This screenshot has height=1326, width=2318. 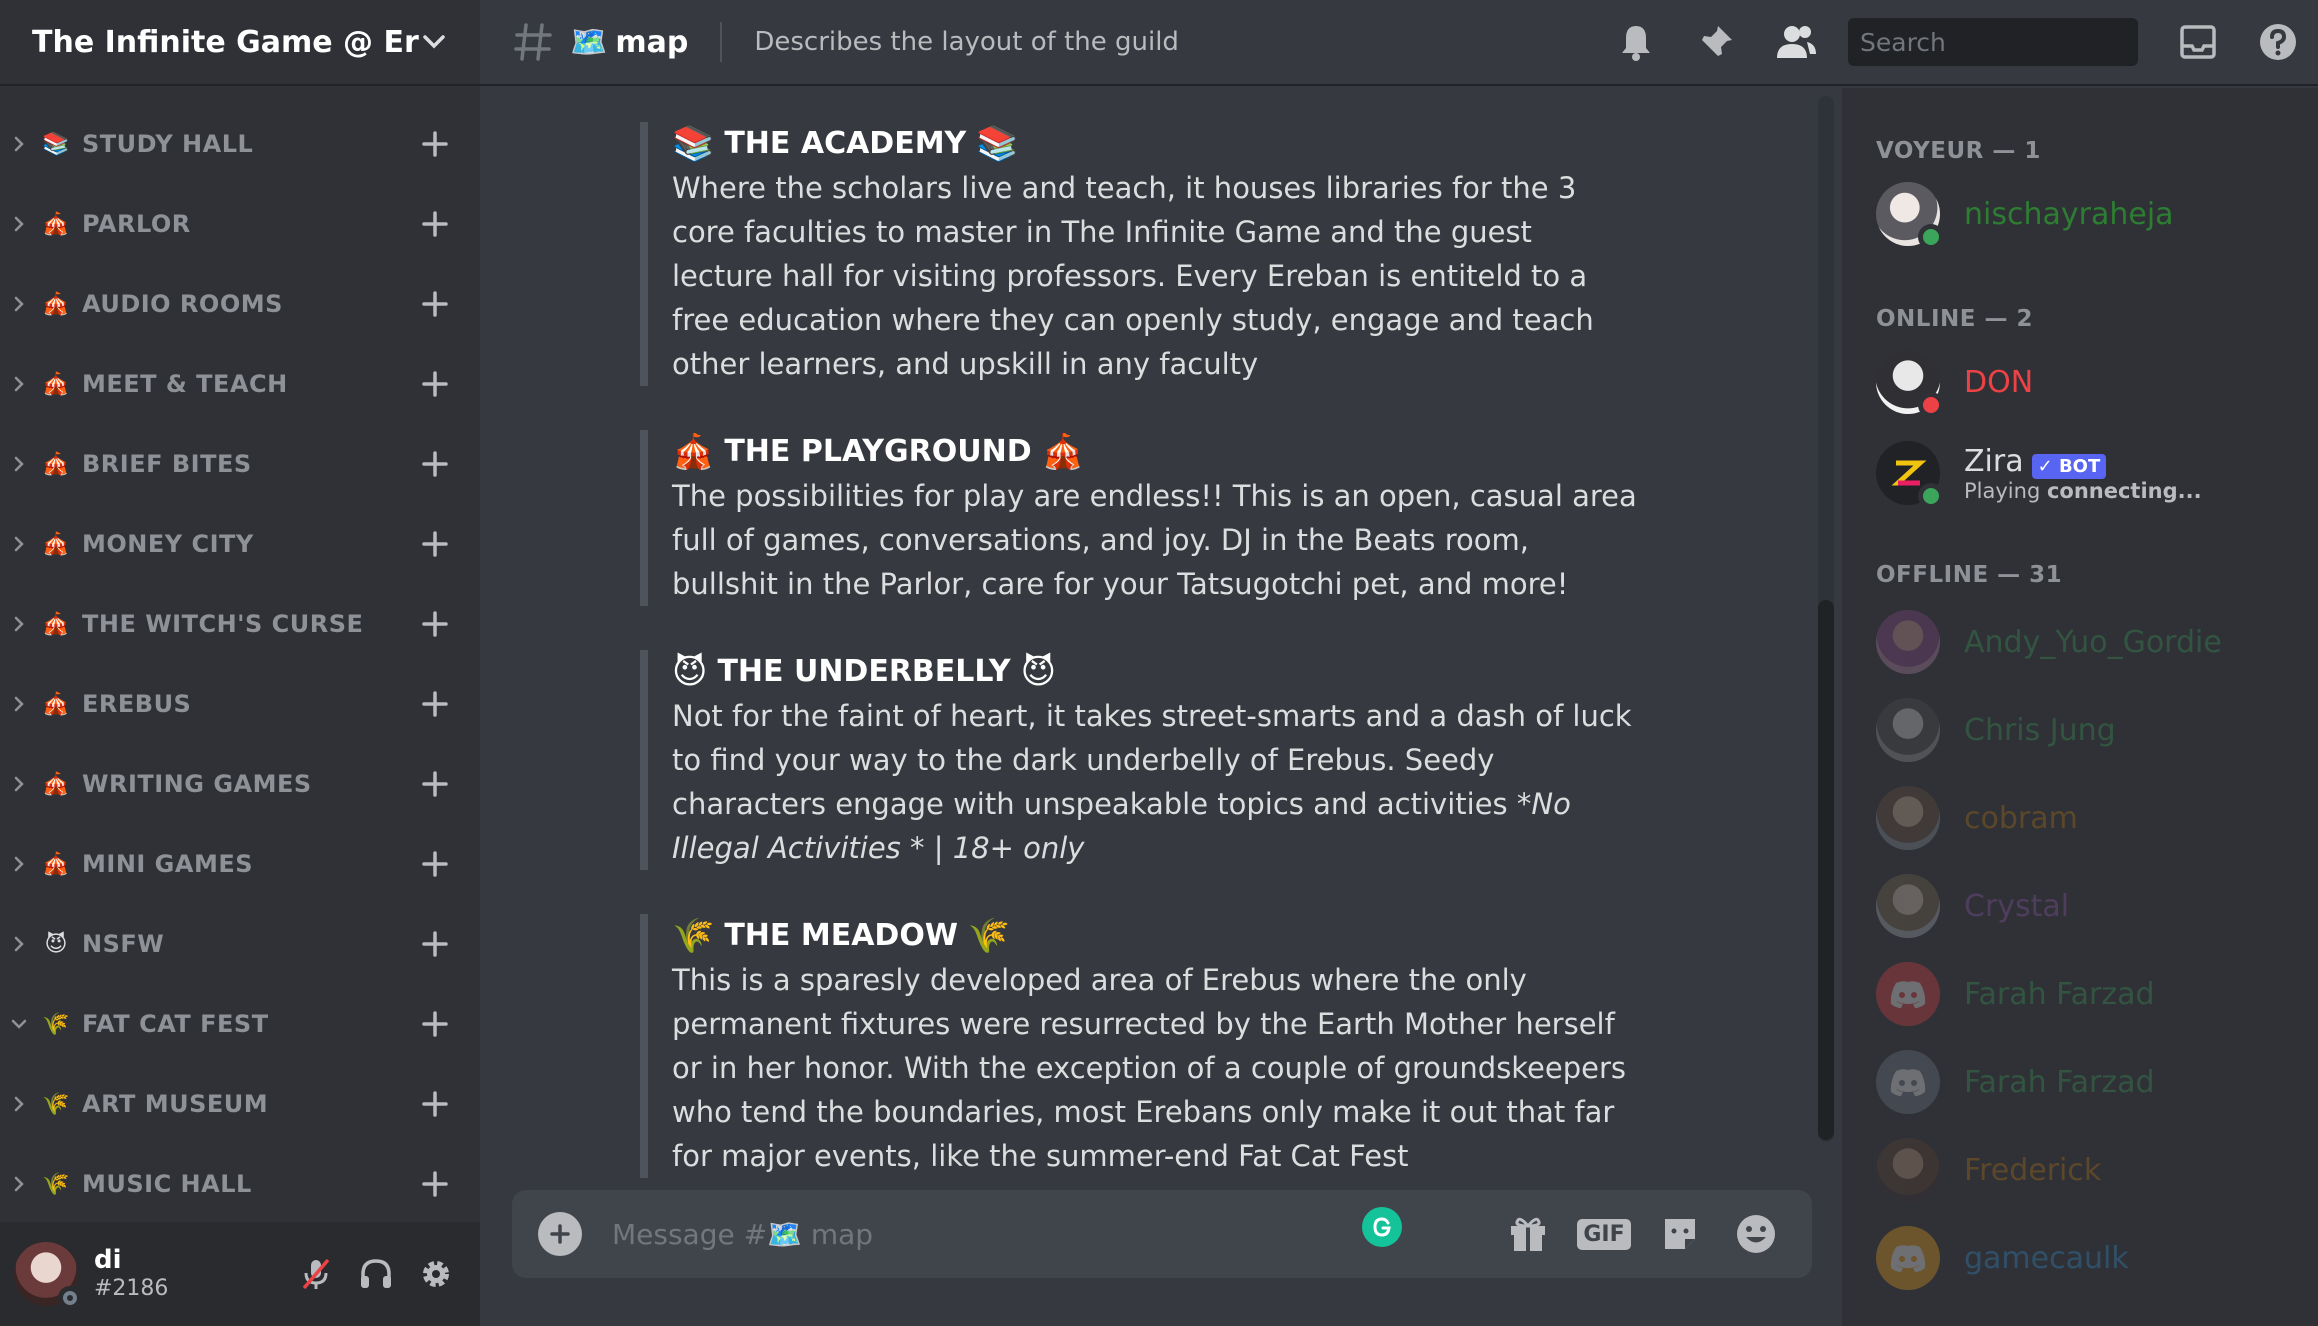 What do you see at coordinates (2086, 642) in the screenshot?
I see `member-item: Andy_Yuo_Gordie` at bounding box center [2086, 642].